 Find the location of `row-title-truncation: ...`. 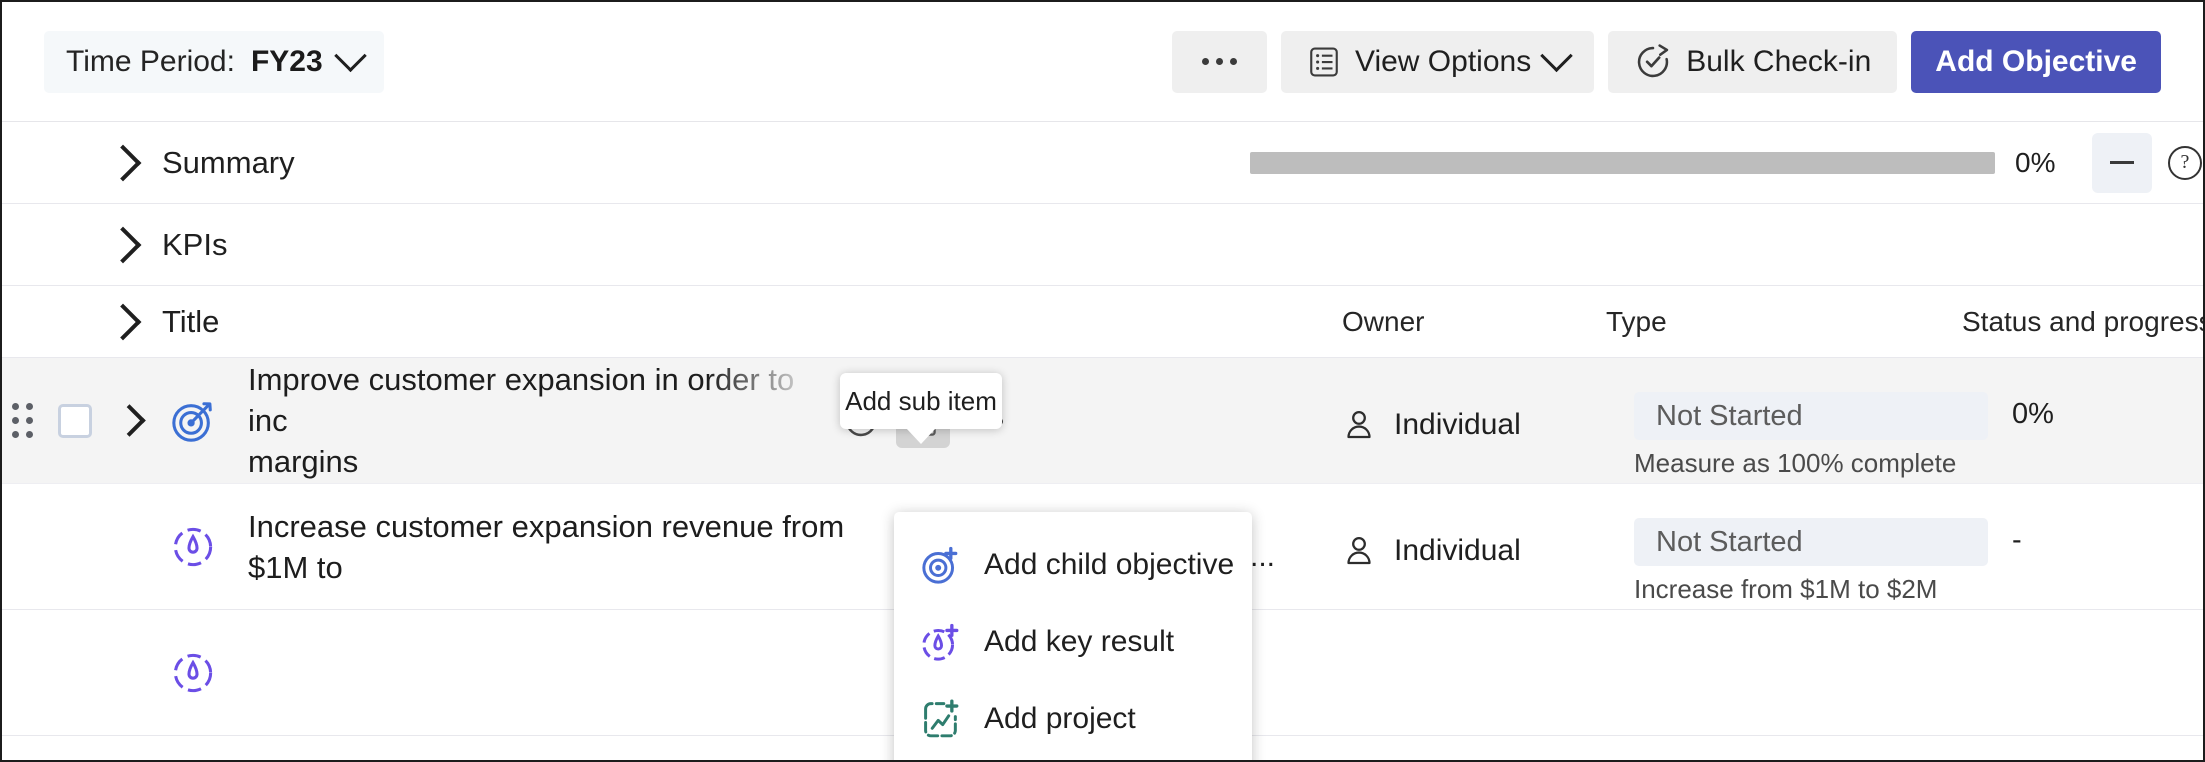

row-title-truncation: ... is located at coordinates (1263, 556).